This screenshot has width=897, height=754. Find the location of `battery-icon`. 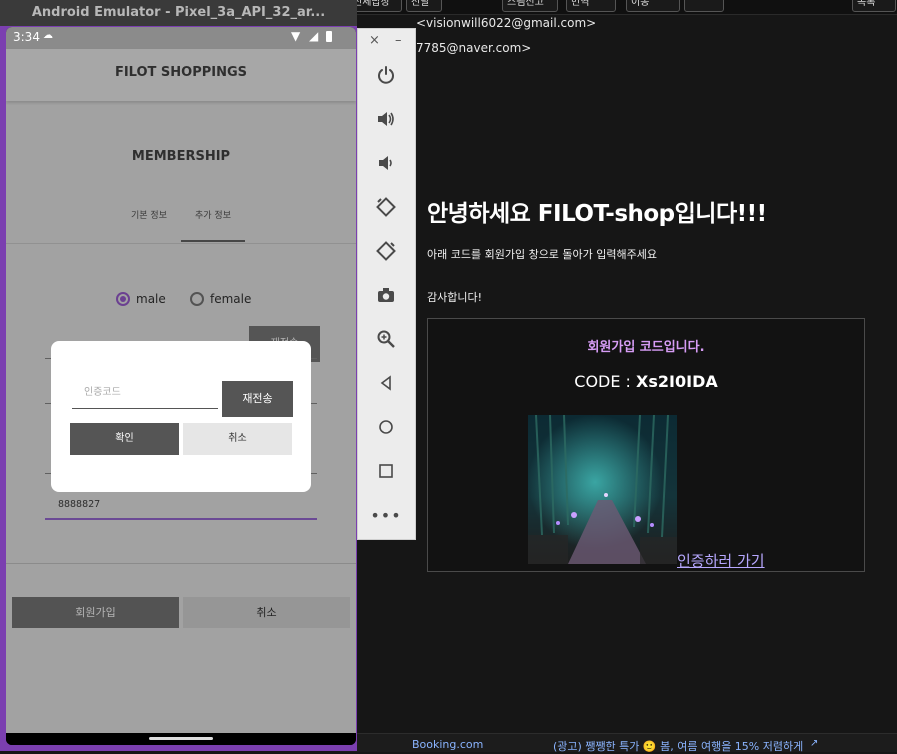

battery-icon is located at coordinates (329, 36).